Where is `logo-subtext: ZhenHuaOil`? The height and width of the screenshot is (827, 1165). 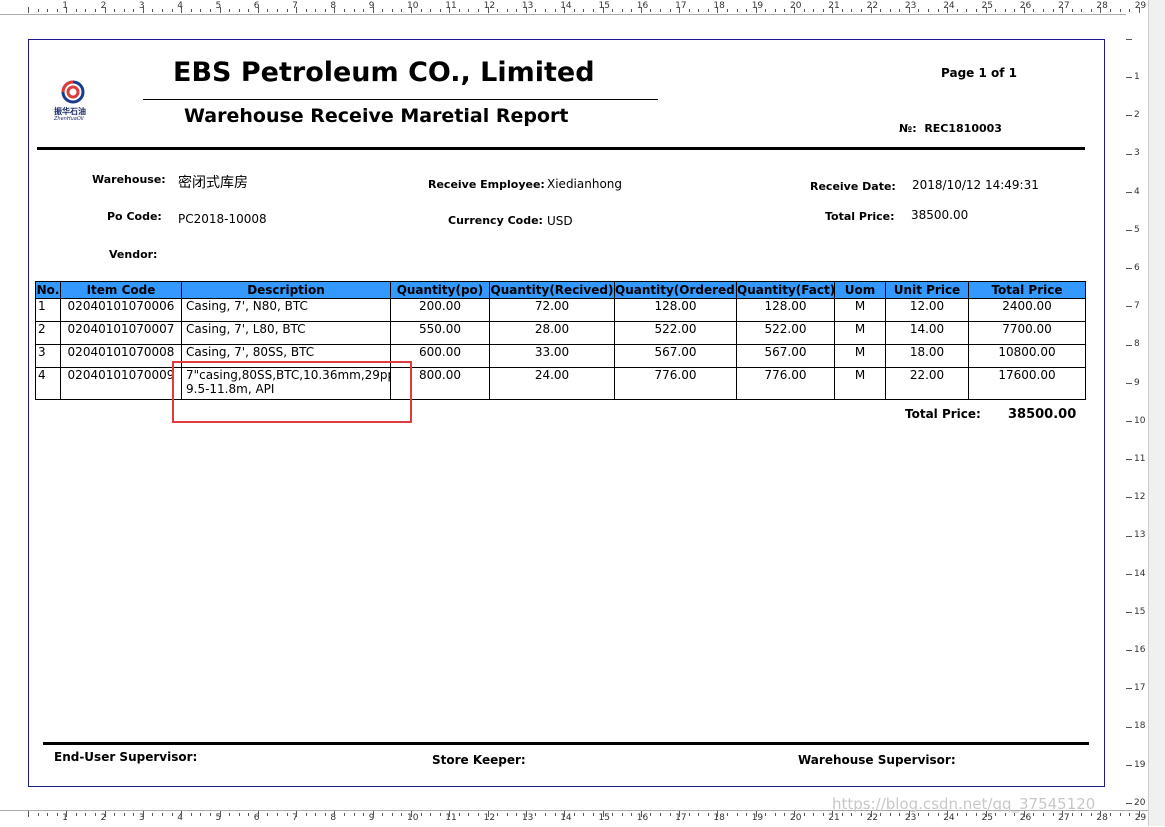 logo-subtext: ZhenHuaOil is located at coordinates (69, 119).